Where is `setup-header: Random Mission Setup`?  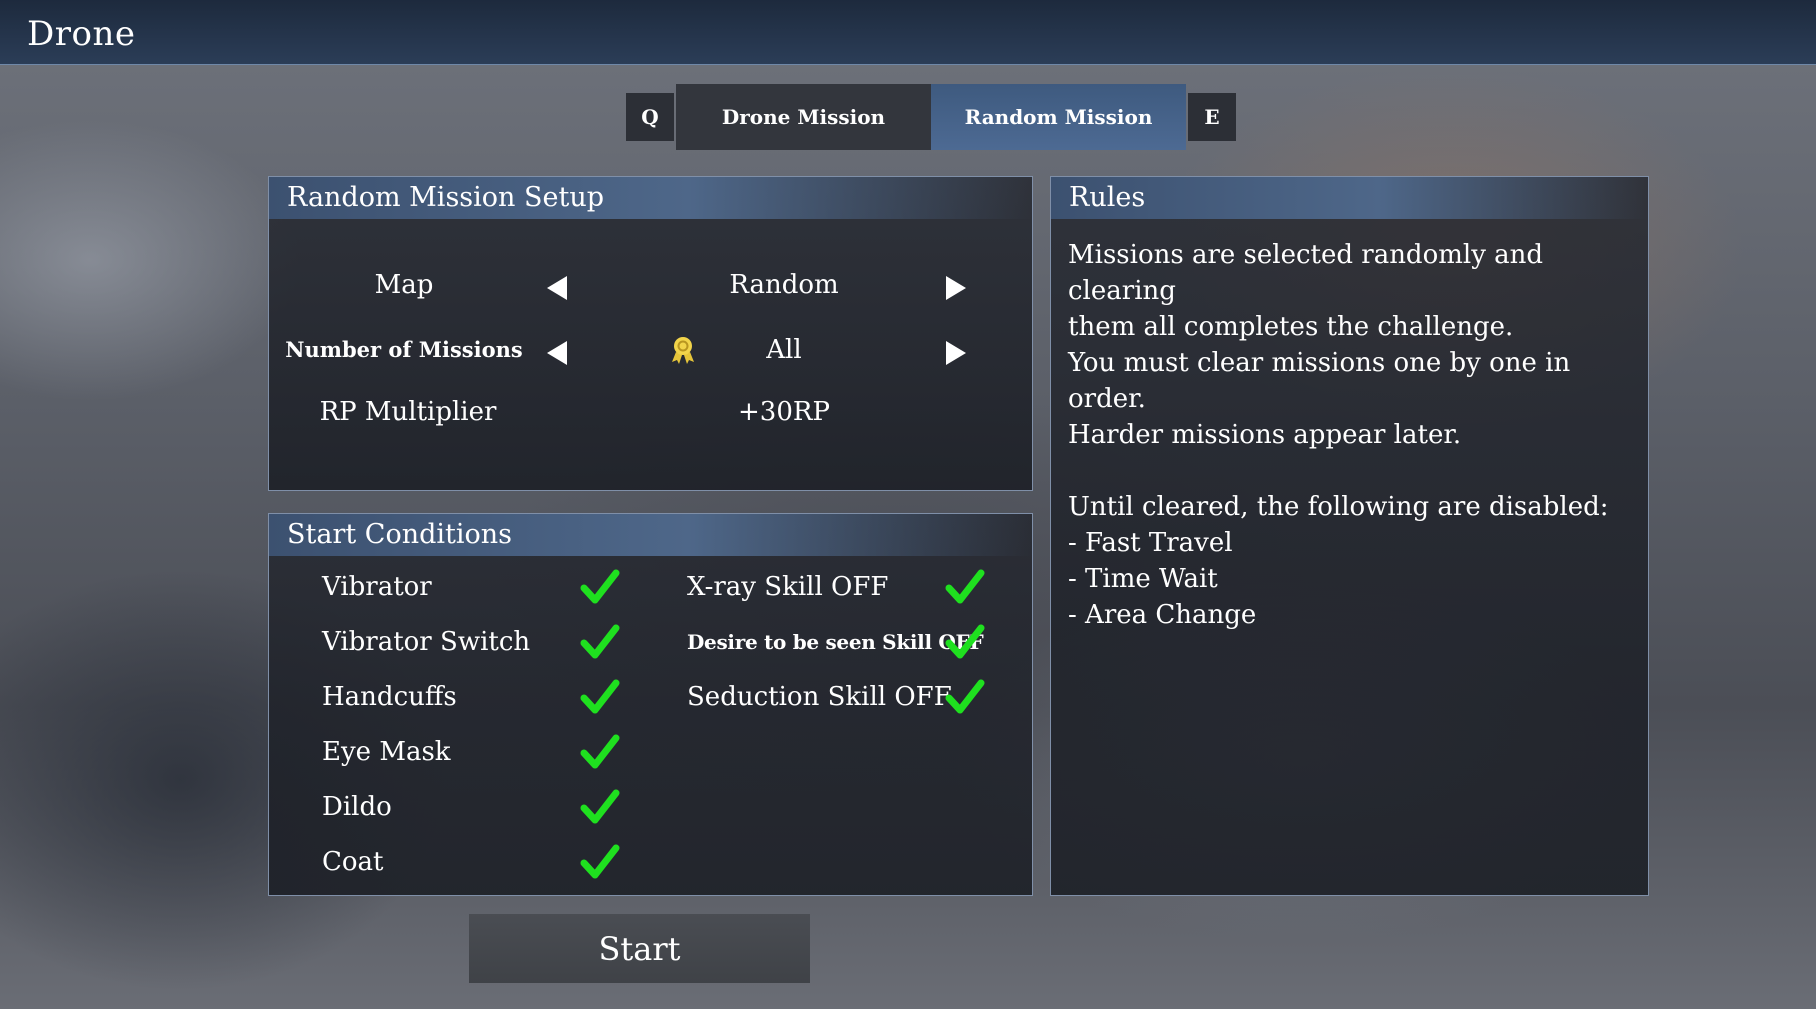 setup-header: Random Mission Setup is located at coordinates (650, 198).